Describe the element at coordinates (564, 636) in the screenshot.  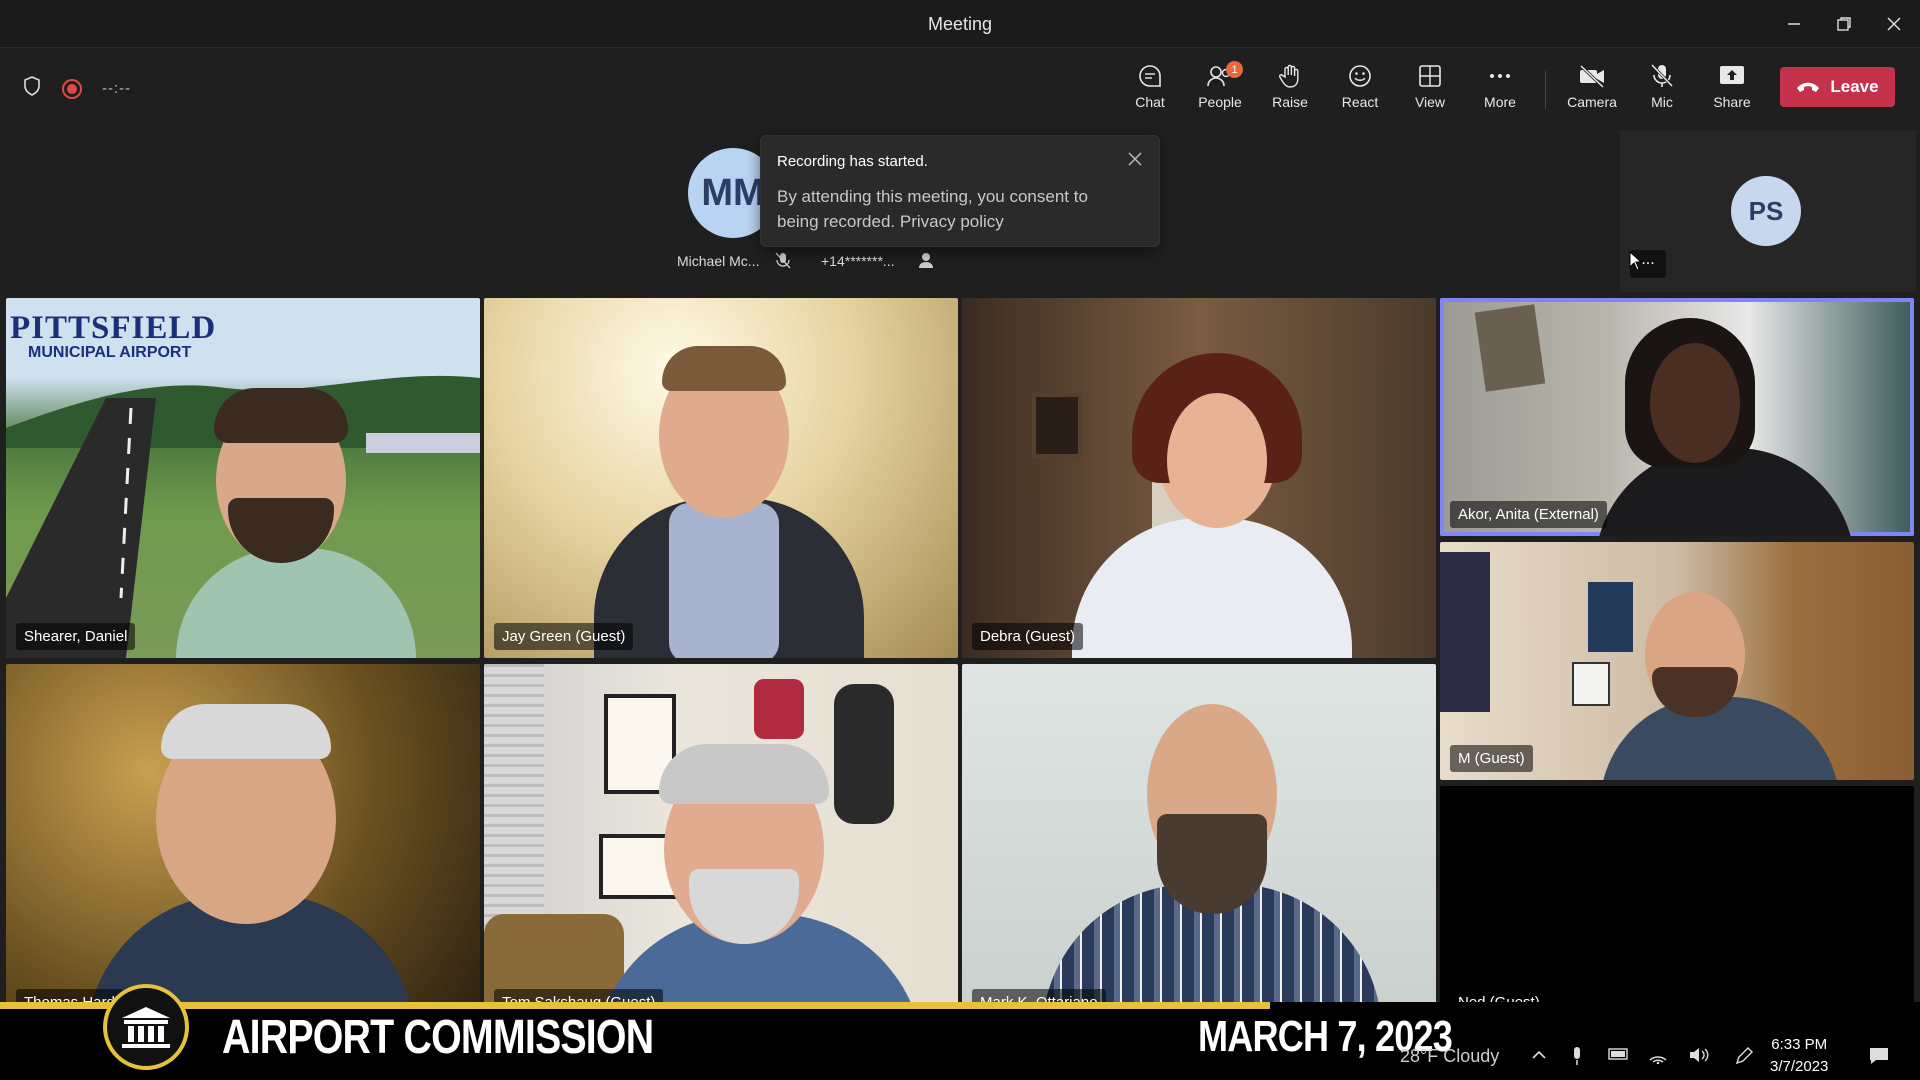
I see `participant-name: Jay Green (Guest)` at that location.